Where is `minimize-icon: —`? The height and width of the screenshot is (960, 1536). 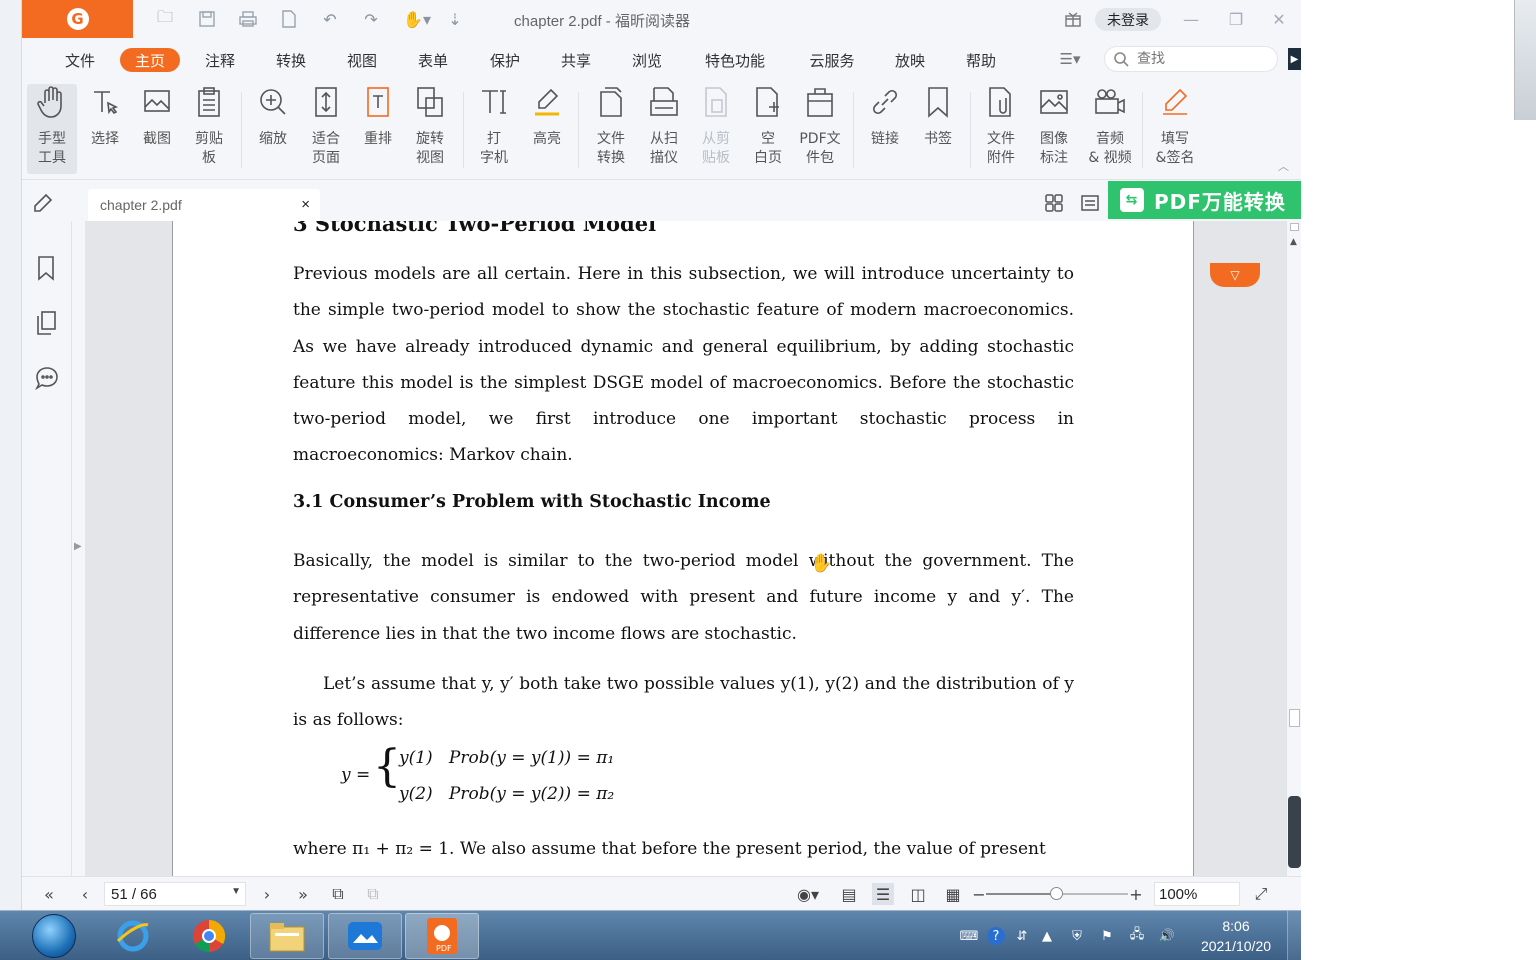
minimize-icon: — is located at coordinates (1191, 19).